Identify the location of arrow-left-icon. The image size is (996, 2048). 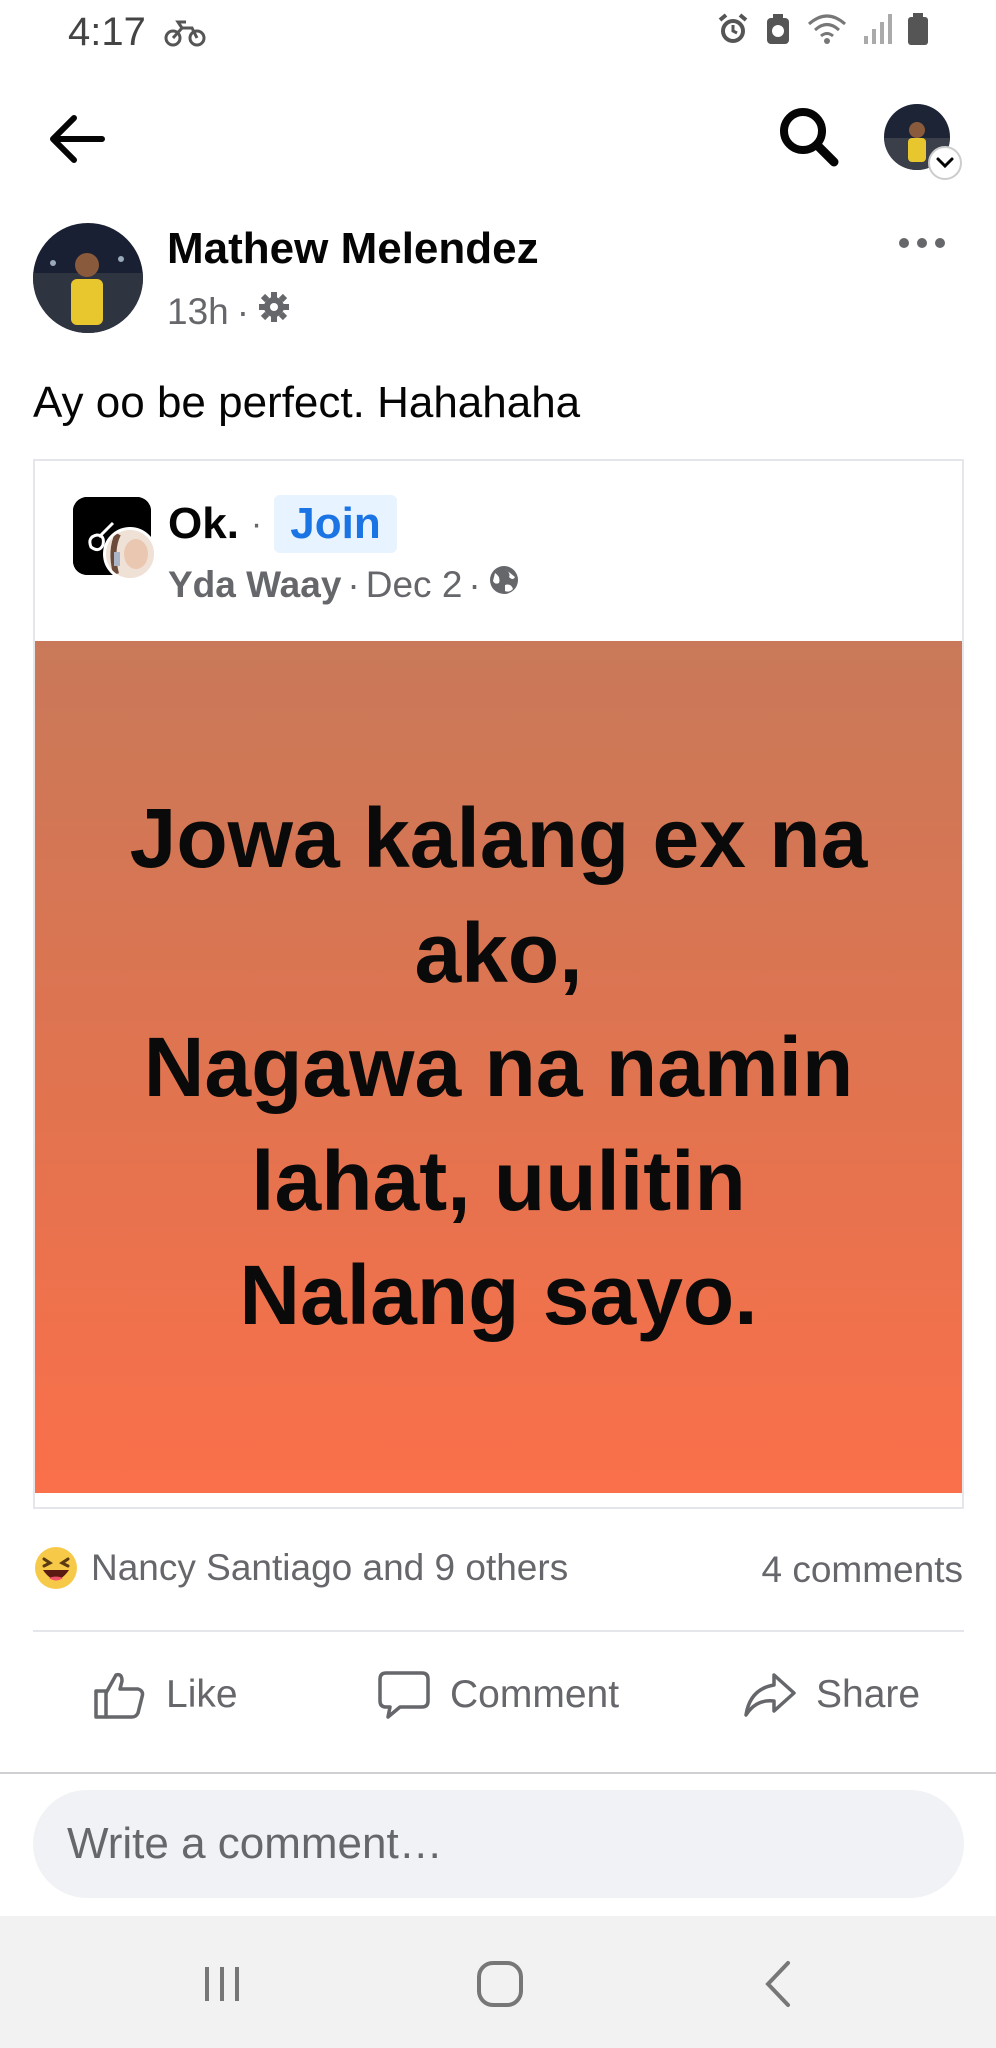
(77, 139).